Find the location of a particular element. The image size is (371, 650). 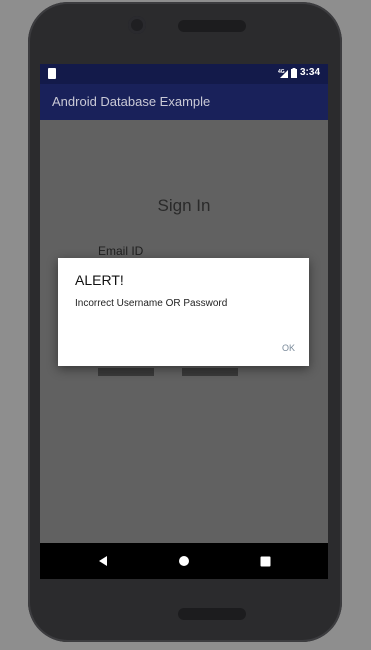

app-bar: Android Database Example is located at coordinates (184, 102).